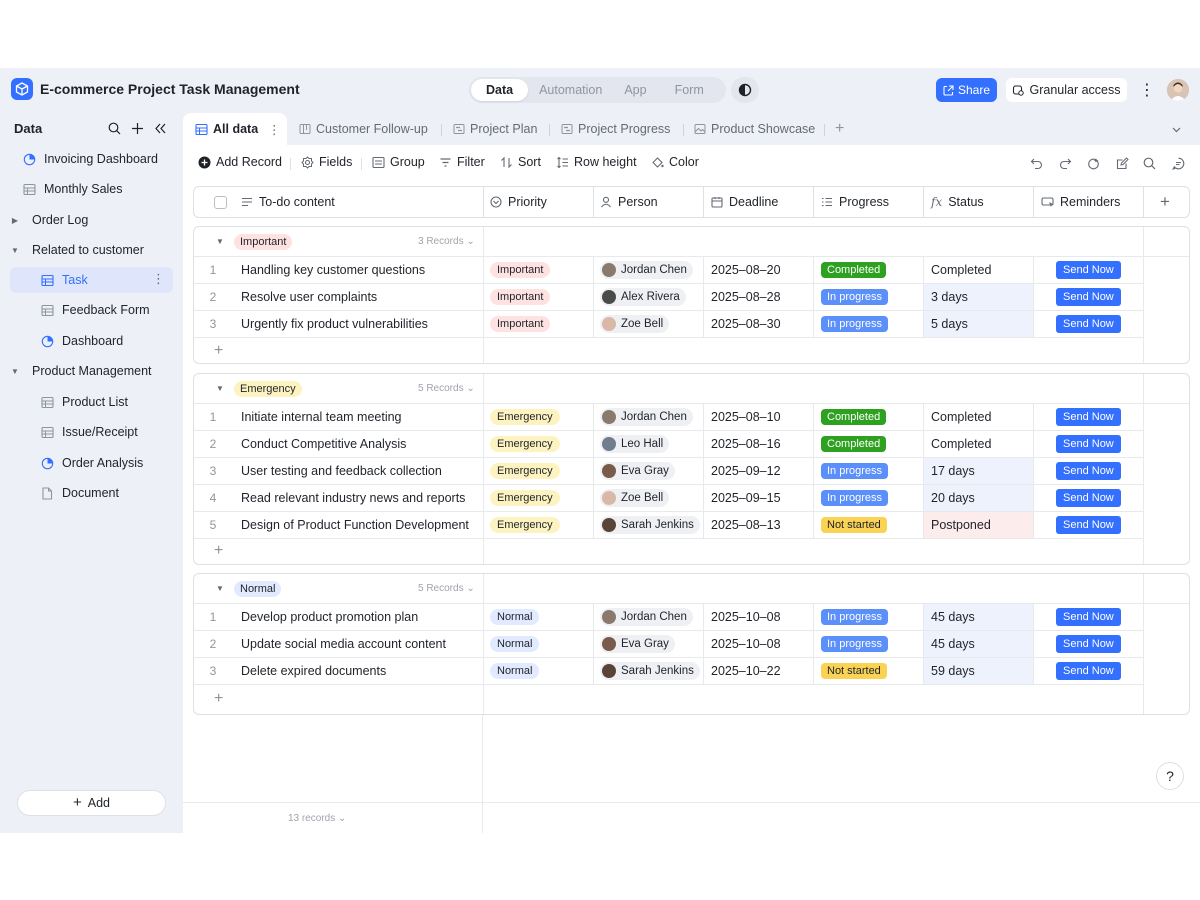  I want to click on todo-cell: Handling key customer questions, so click(333, 270).